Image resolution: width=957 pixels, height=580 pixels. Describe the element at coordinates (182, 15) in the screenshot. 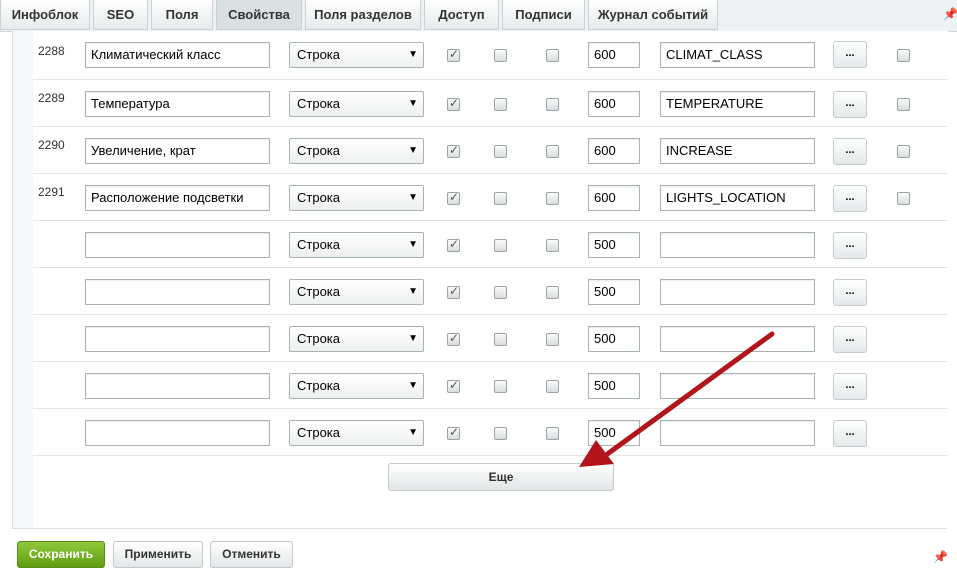

I see `tab-fields: Поля` at that location.